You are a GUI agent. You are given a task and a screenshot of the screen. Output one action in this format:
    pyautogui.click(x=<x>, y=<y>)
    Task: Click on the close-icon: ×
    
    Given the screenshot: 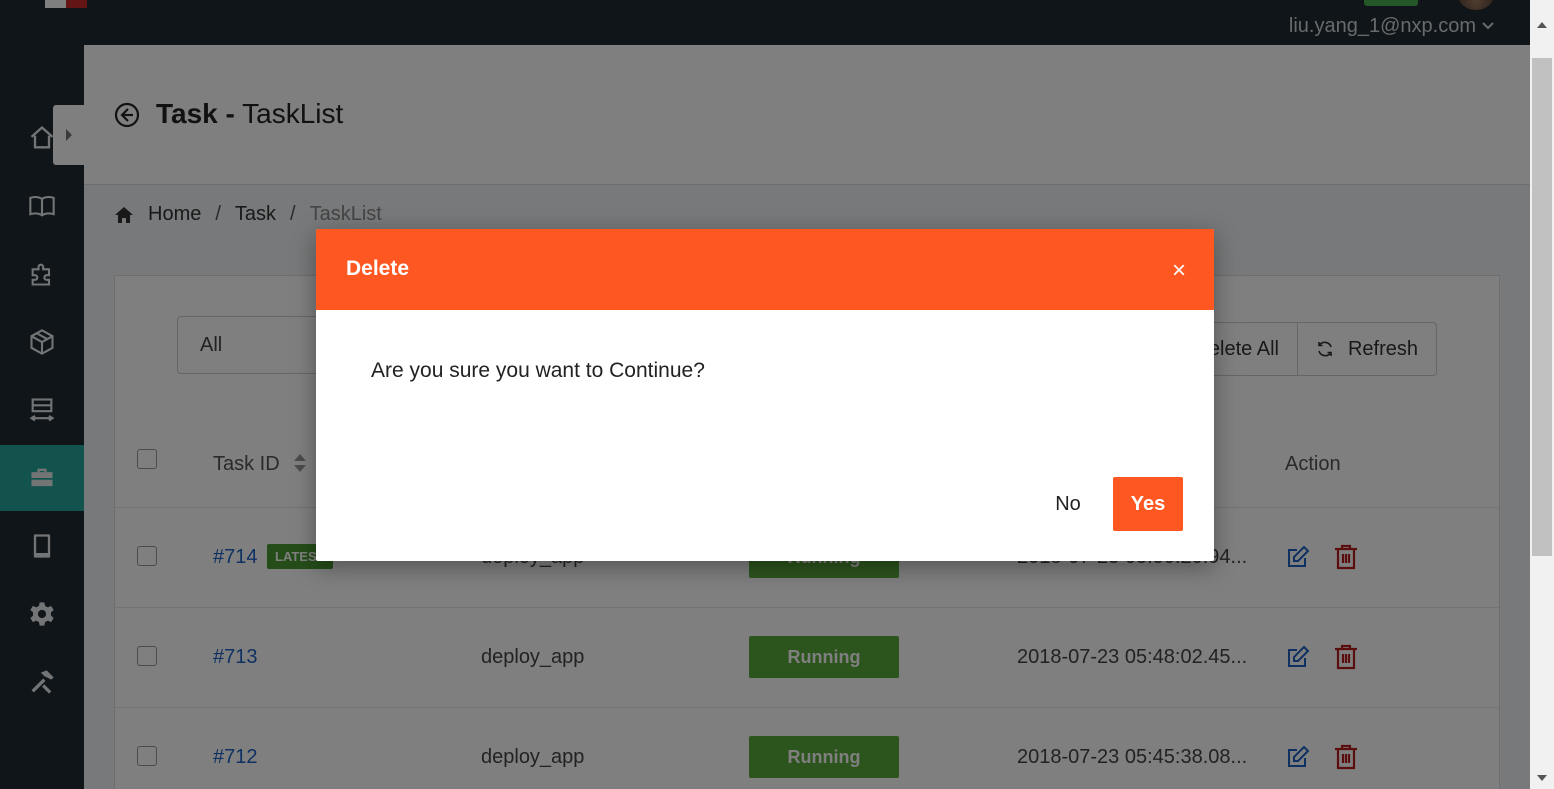 What is the action you would take?
    pyautogui.click(x=1179, y=271)
    